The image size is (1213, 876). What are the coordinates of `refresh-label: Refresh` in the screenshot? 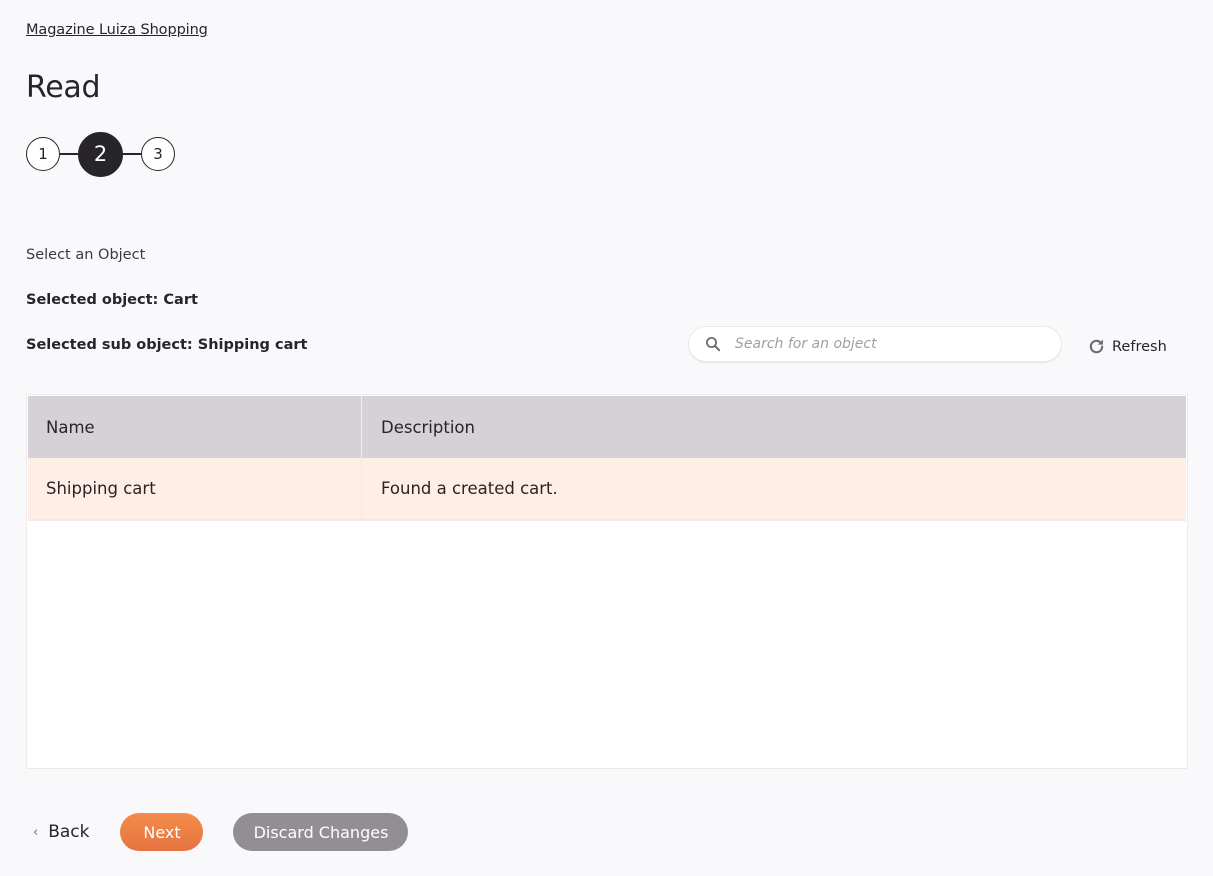 It's located at (1139, 346).